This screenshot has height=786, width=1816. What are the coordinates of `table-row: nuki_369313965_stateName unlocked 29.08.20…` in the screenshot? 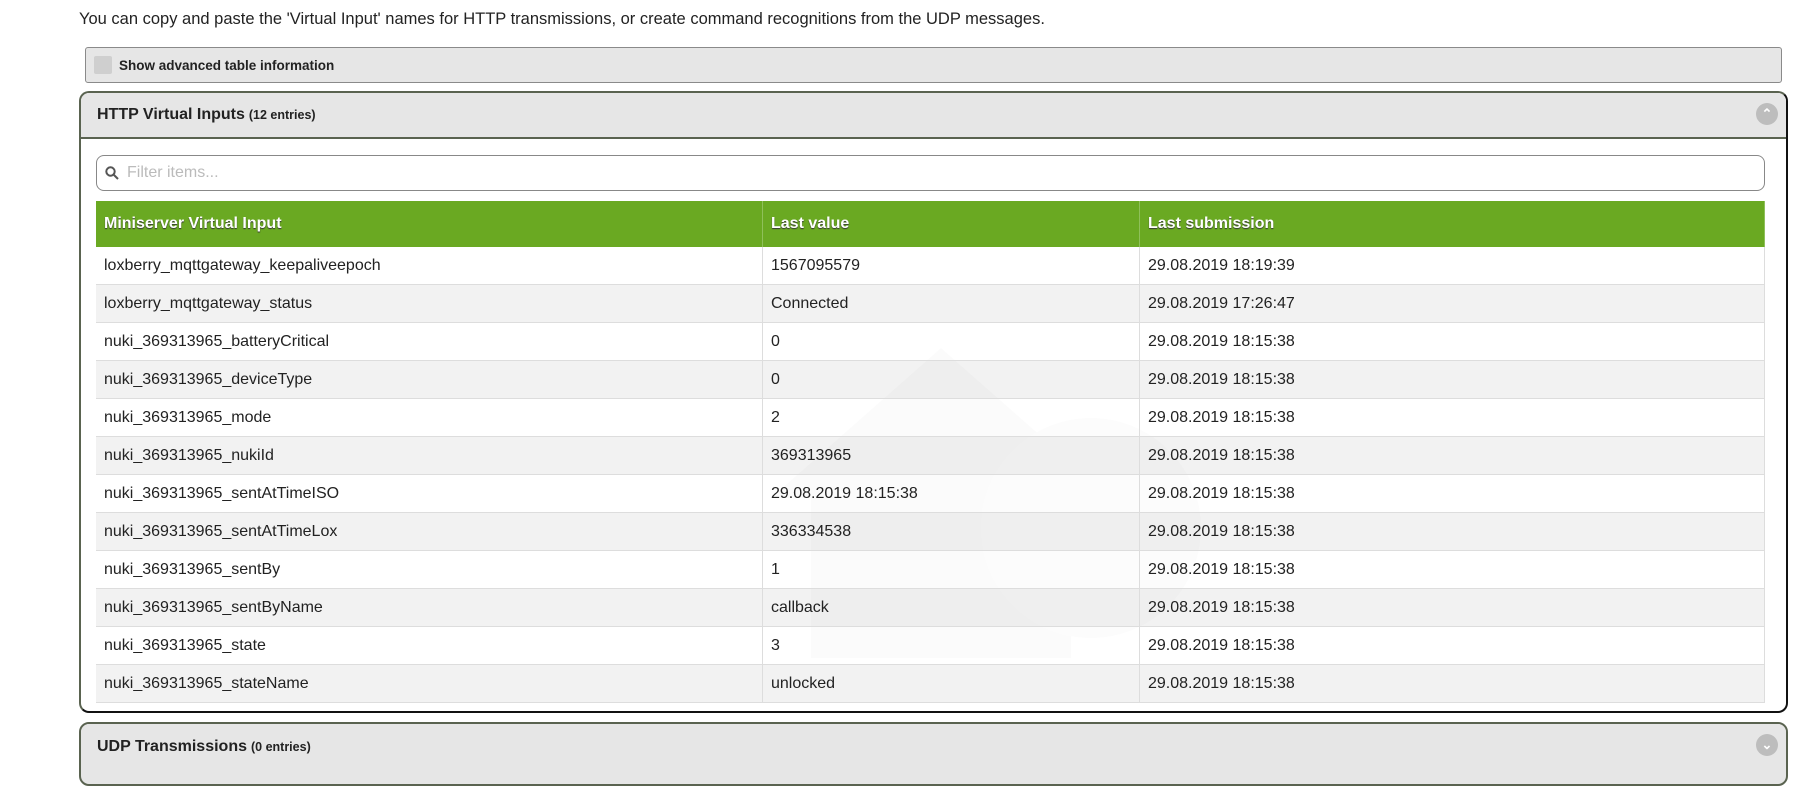 It's located at (930, 683).